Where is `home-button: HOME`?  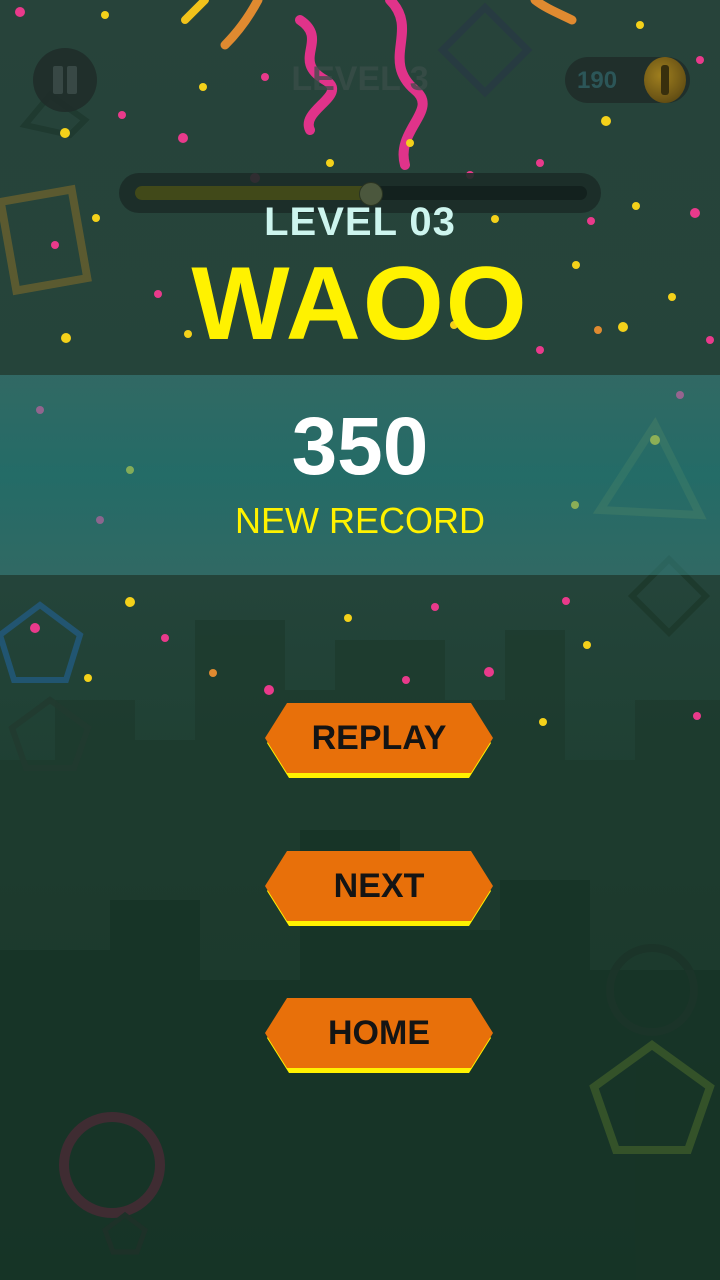 home-button: HOME is located at coordinates (379, 1035).